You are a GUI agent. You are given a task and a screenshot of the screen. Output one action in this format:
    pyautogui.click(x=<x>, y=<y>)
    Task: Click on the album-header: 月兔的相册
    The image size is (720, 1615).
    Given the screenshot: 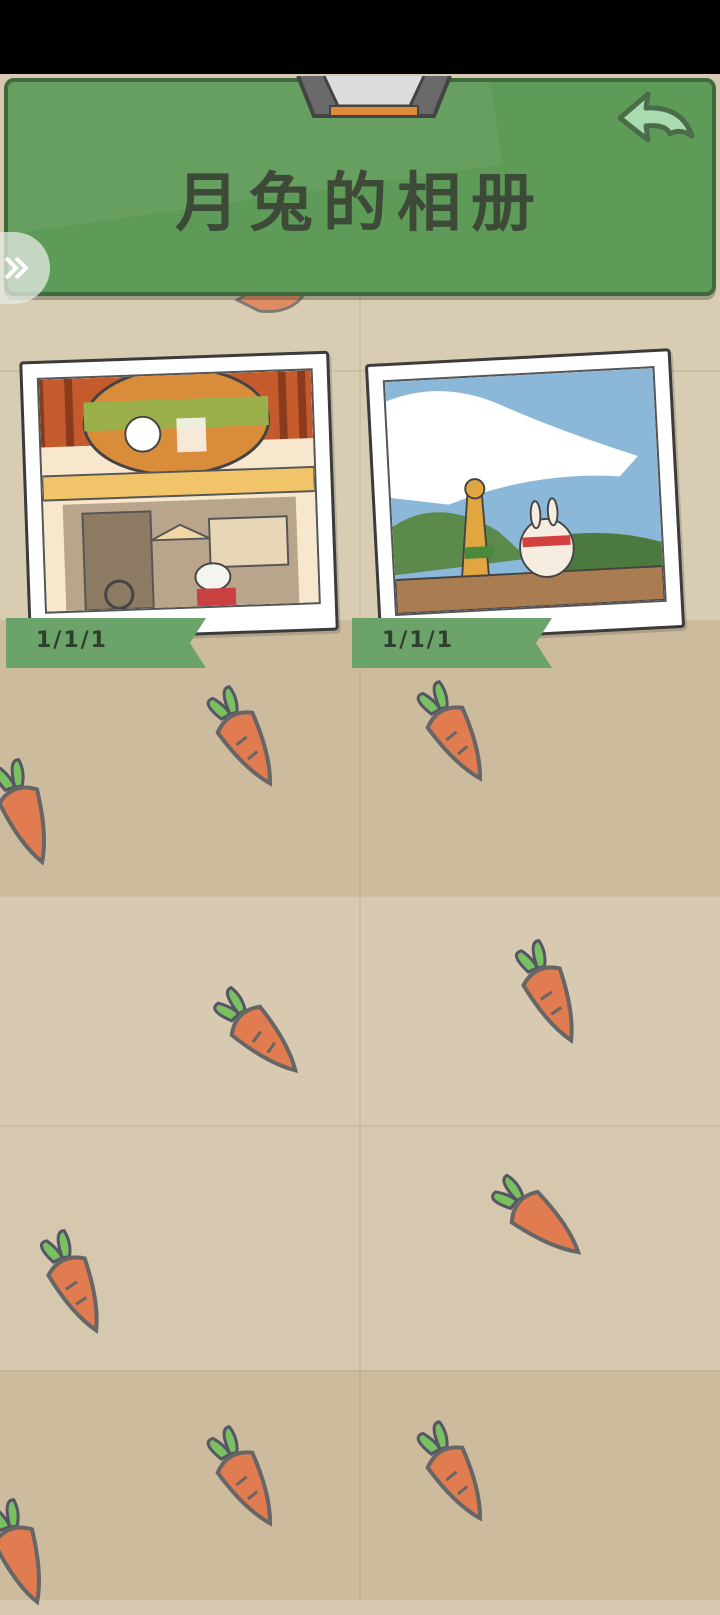 What is the action you would take?
    pyautogui.click(x=358, y=190)
    